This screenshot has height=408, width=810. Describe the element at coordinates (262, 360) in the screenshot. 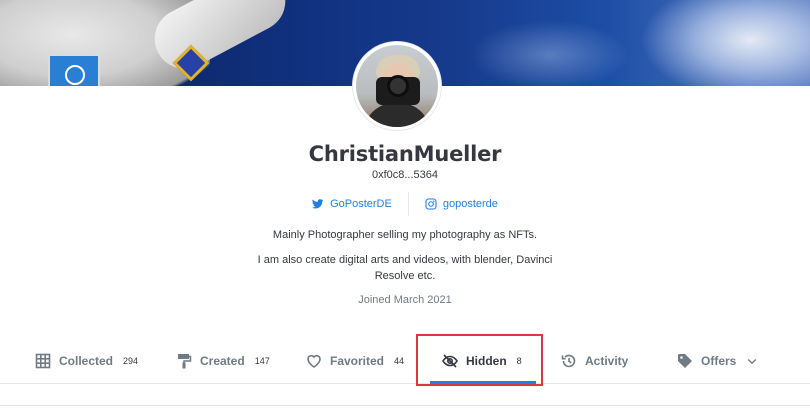

I see `tab-count: 147` at that location.